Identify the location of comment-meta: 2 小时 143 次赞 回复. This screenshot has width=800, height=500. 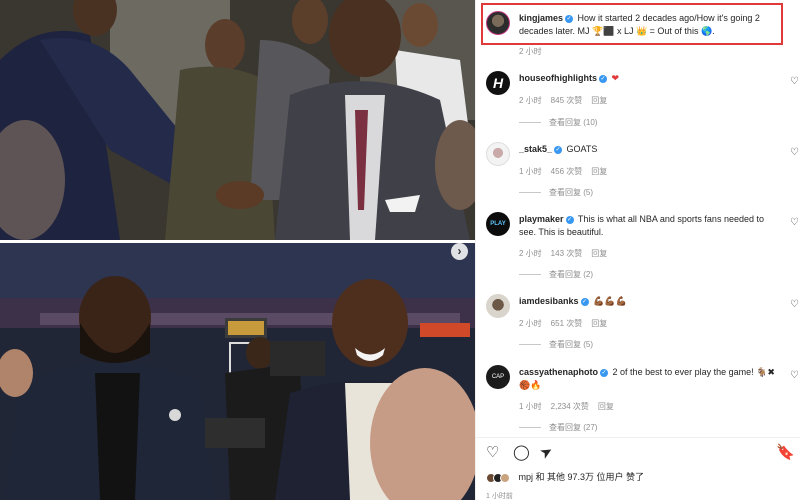
(563, 253).